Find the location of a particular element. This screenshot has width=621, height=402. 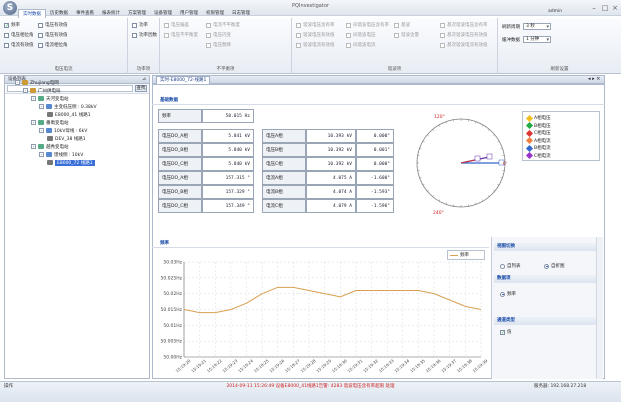

ribbon-checkbox: 间谐波电压含有率 is located at coordinates (367, 25).